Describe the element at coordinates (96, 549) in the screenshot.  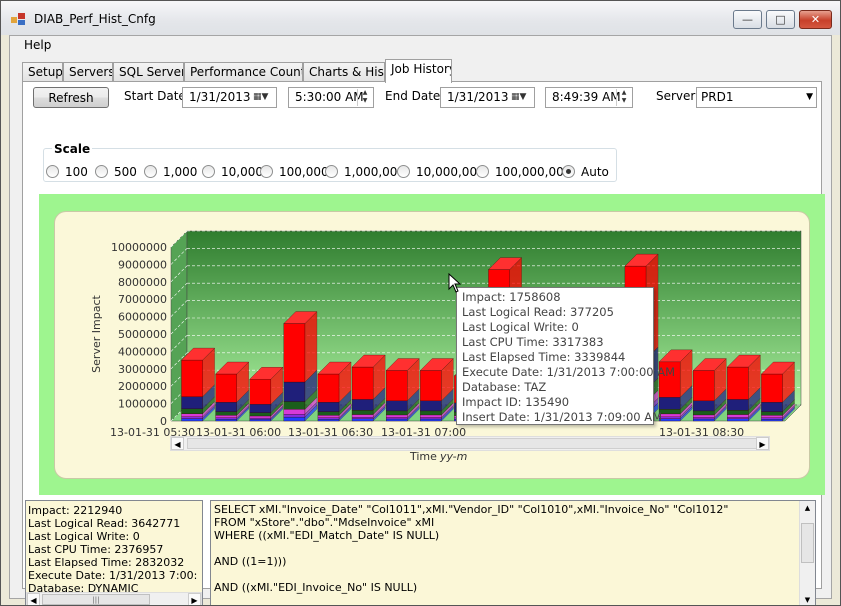
I see `detail-cpu-time: Last CPU Time: 2376957` at that location.